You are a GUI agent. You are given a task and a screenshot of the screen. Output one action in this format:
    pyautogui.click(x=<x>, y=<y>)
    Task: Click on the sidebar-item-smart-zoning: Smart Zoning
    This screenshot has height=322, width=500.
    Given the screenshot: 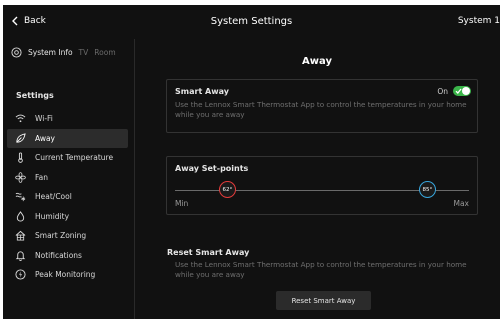 What is the action you would take?
    pyautogui.click(x=67, y=236)
    